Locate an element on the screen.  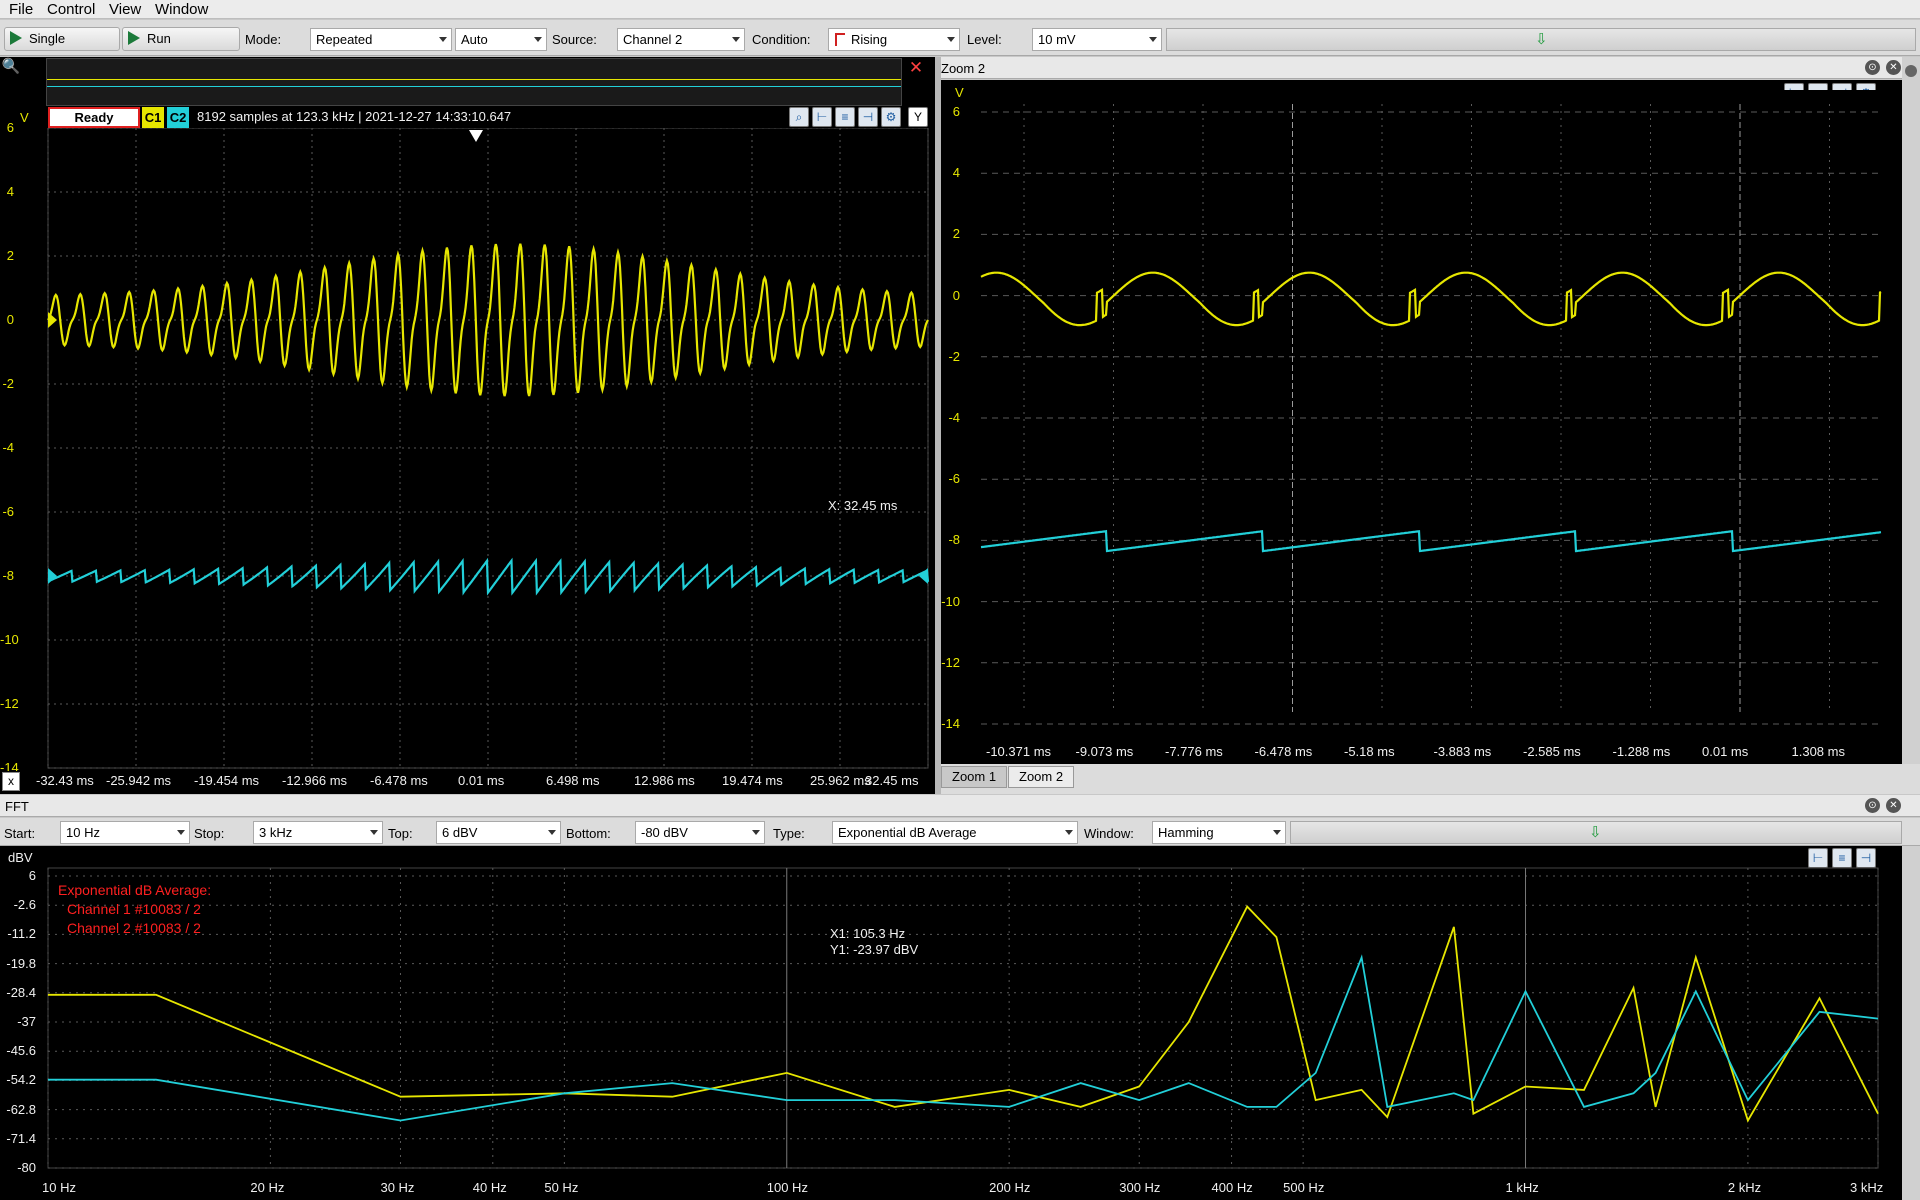
x-tick-label: 20 Hz is located at coordinates (267, 1187).